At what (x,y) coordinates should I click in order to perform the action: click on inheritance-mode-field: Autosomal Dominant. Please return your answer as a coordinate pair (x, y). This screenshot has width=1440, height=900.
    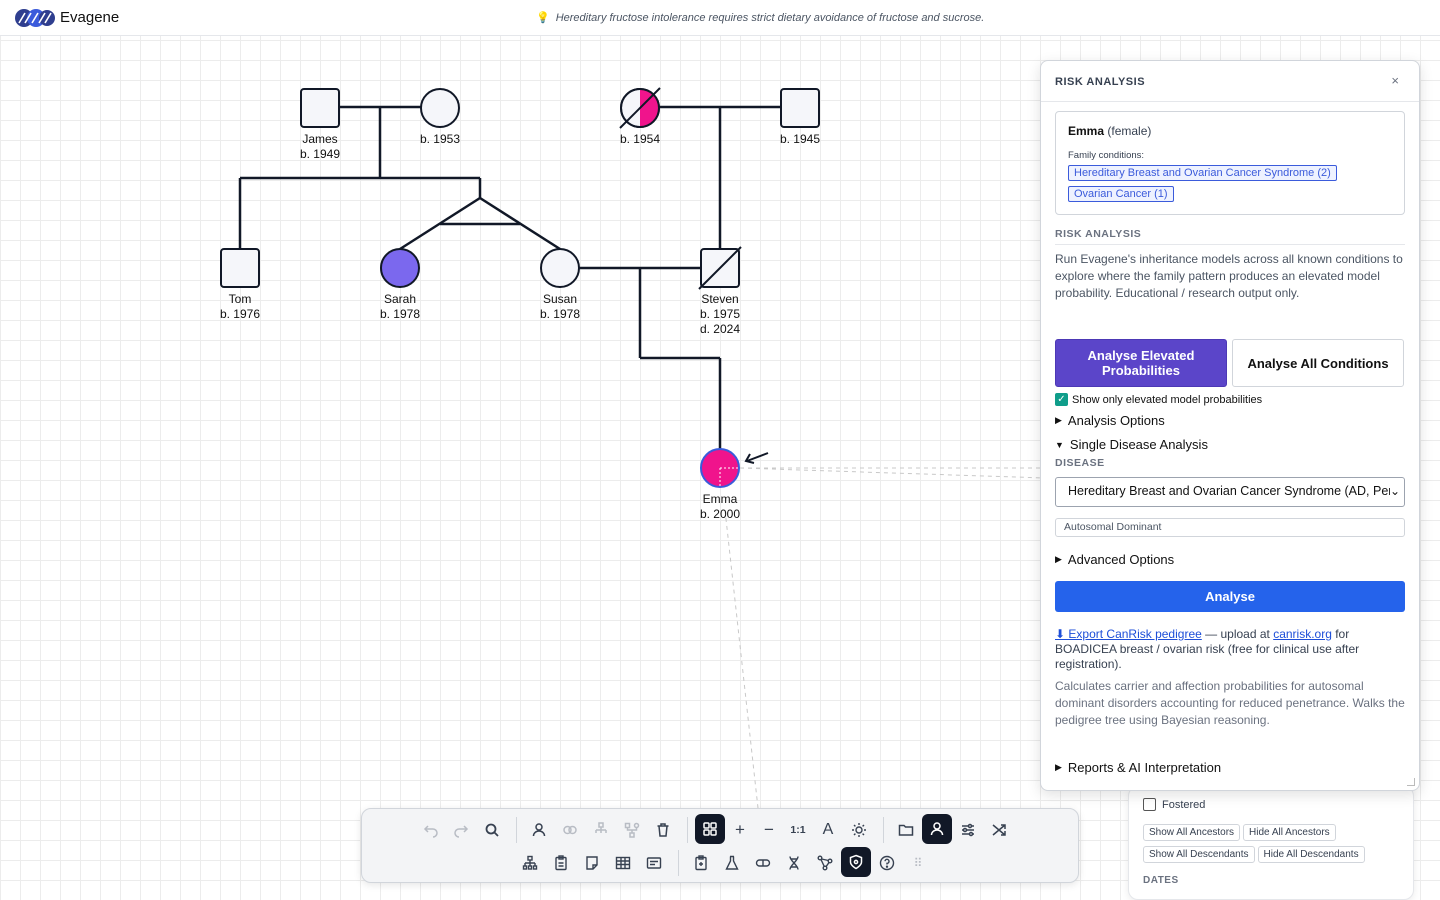
    Looking at the image, I should click on (1230, 527).